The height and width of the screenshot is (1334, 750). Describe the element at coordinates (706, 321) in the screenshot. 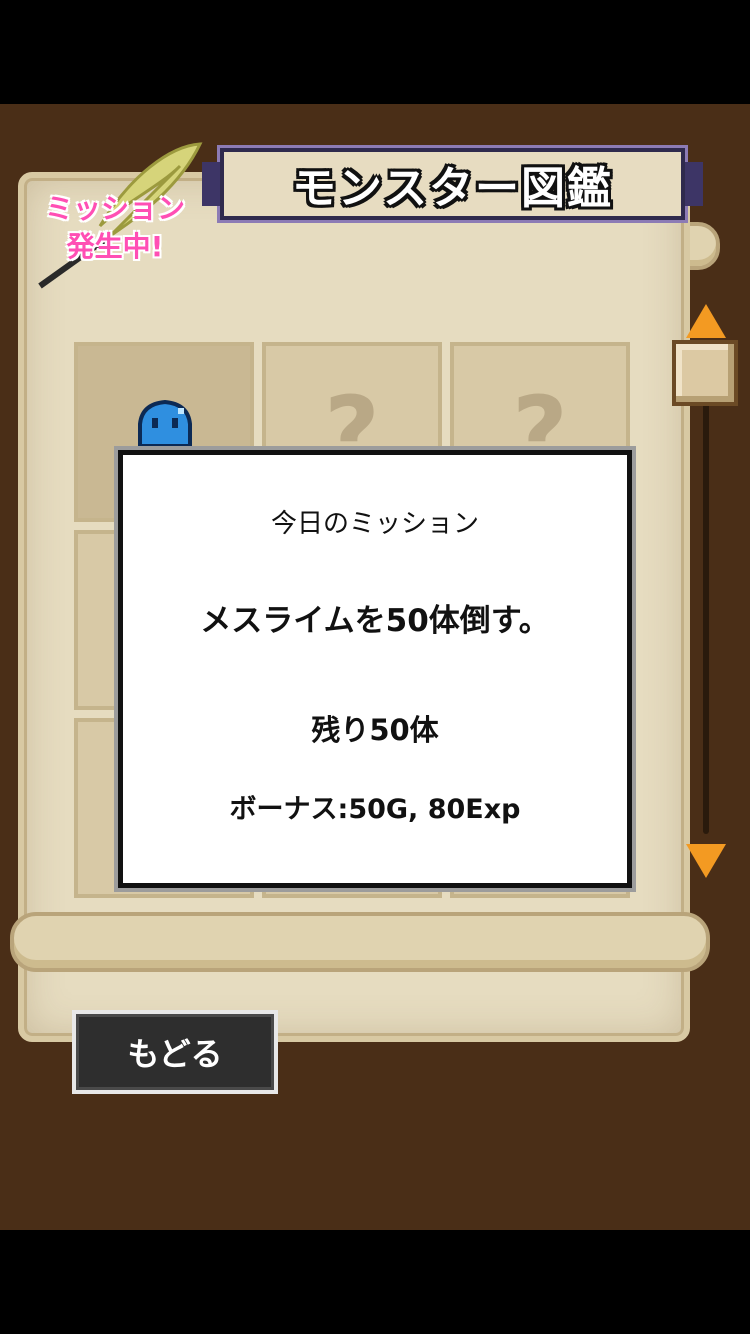

I see `scroll-up-arrow-icon` at that location.